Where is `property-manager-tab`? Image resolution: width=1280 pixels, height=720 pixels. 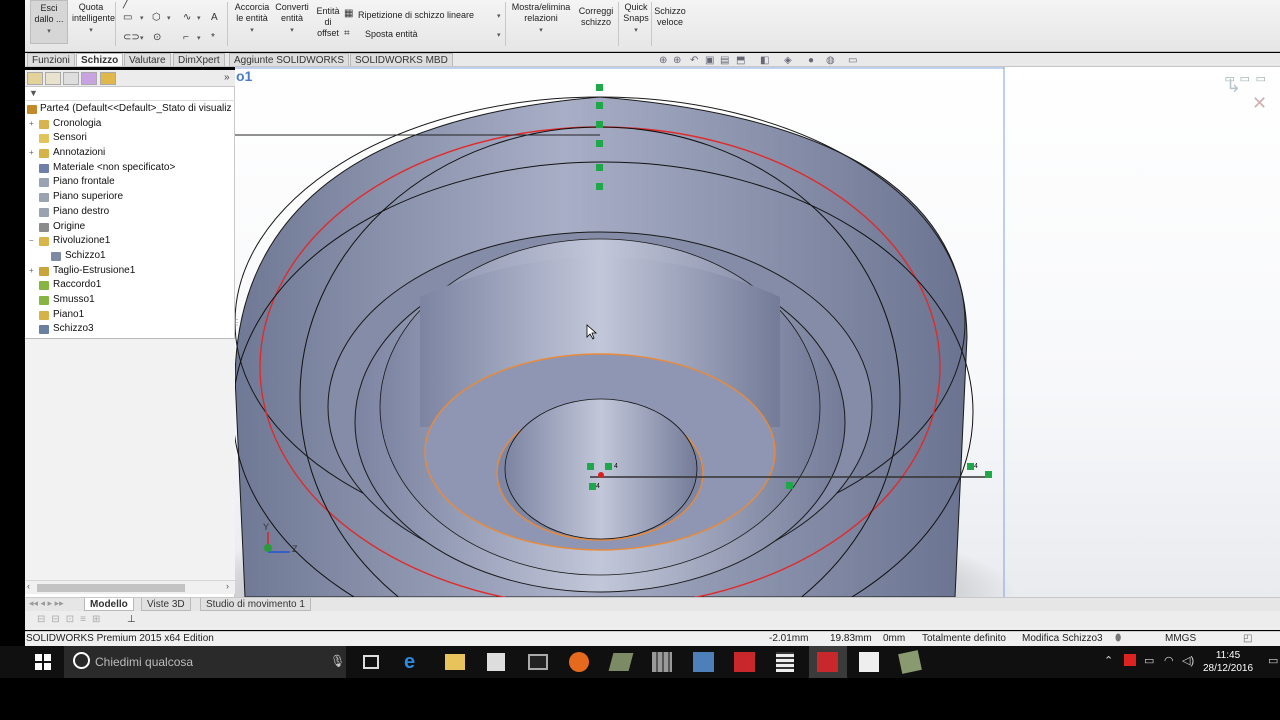 property-manager-tab is located at coordinates (53, 78).